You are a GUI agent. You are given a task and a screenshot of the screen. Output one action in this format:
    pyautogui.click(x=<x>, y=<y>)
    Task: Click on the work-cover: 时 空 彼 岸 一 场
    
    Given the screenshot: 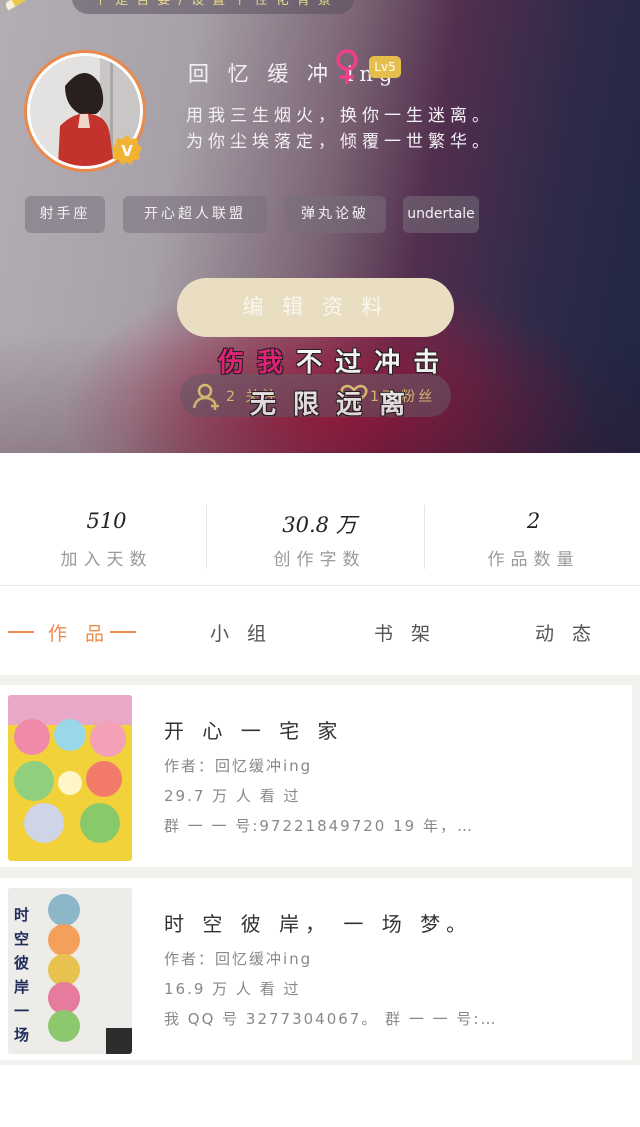 What is the action you would take?
    pyautogui.click(x=70, y=971)
    